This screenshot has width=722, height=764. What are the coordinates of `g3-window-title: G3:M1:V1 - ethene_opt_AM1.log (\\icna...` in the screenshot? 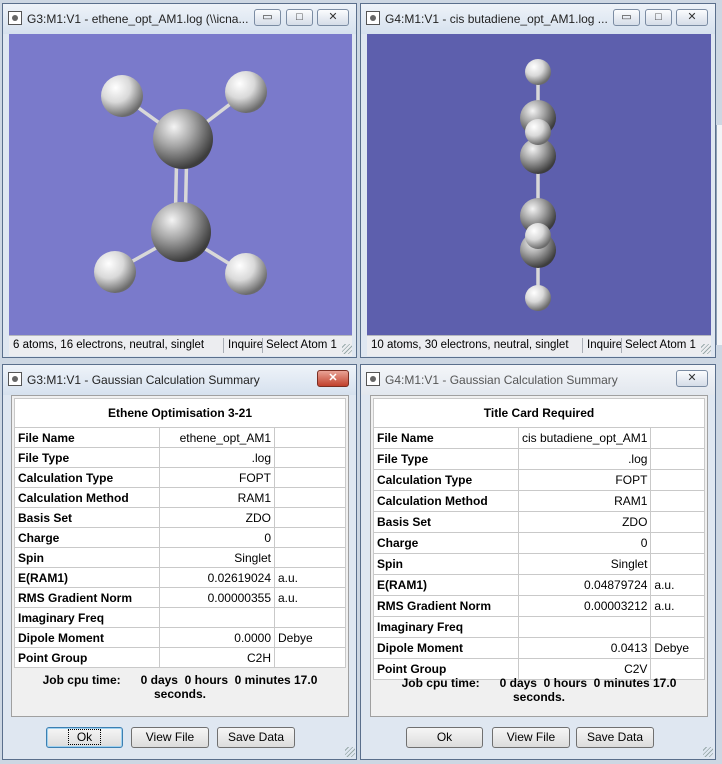 It's located at (138, 19).